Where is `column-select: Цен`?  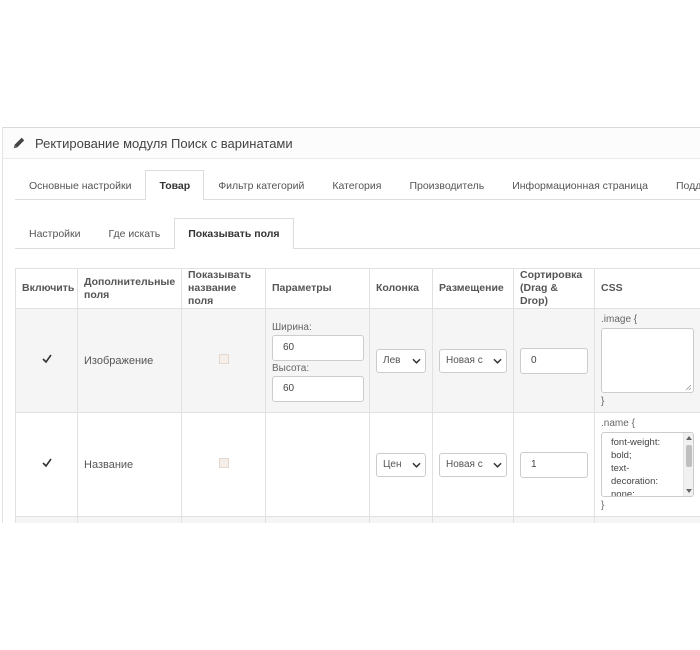 column-select: Цен is located at coordinates (401, 464).